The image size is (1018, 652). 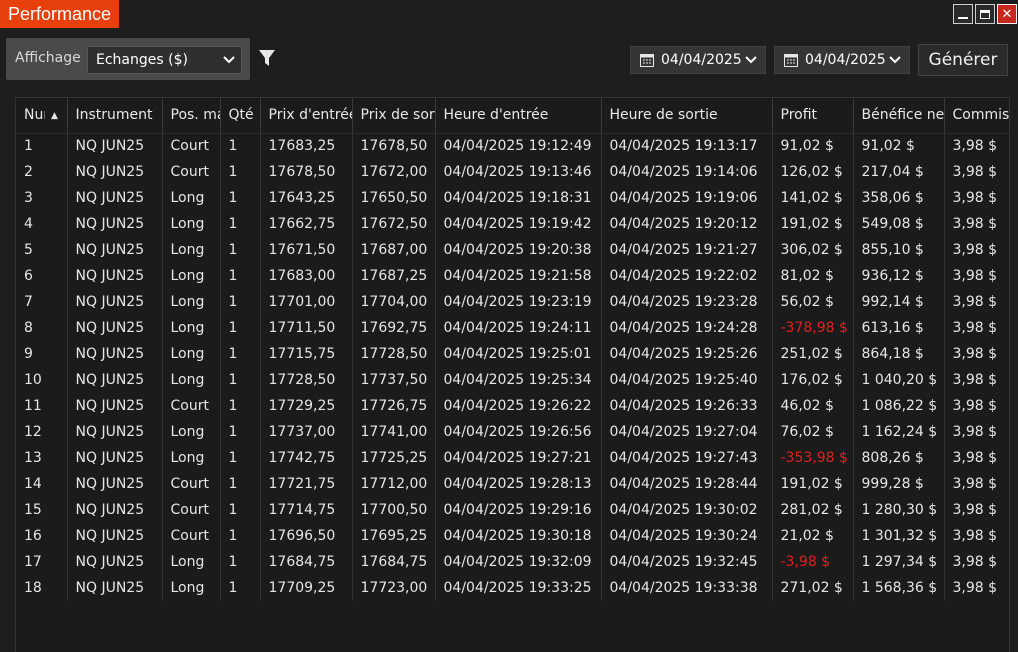 What do you see at coordinates (687, 406) in the screenshot?
I see `table-cell: 04/04/2025 19:26:33` at bounding box center [687, 406].